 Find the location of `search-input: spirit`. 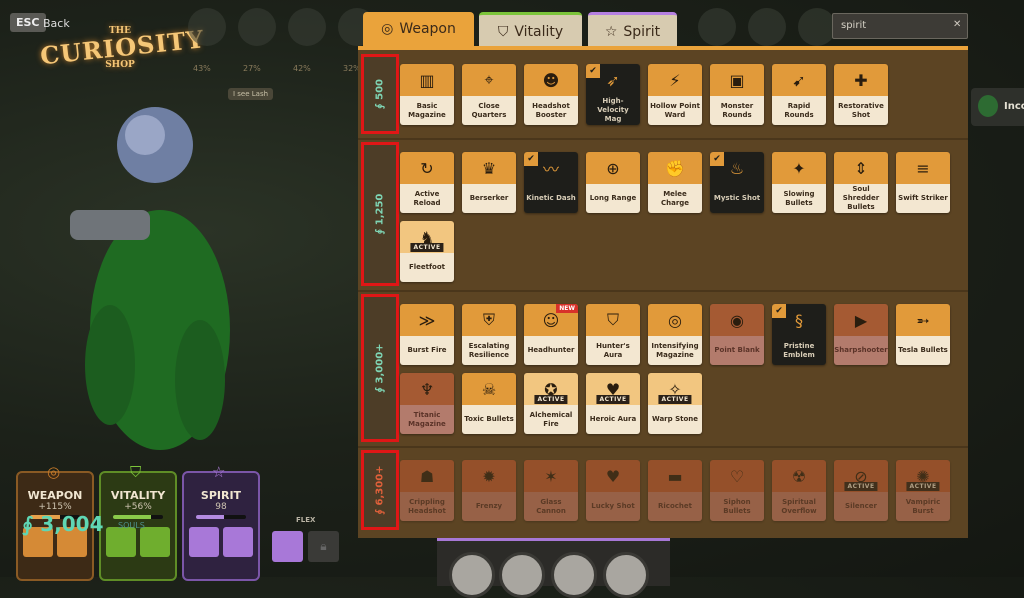

search-input: spirit is located at coordinates (900, 26).